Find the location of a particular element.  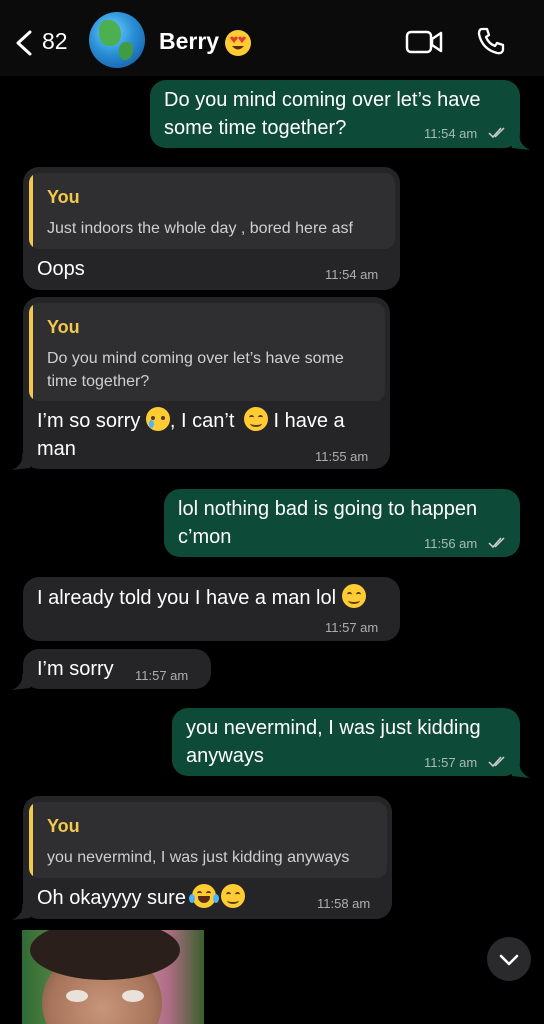

phone-call-button is located at coordinates (491, 43).